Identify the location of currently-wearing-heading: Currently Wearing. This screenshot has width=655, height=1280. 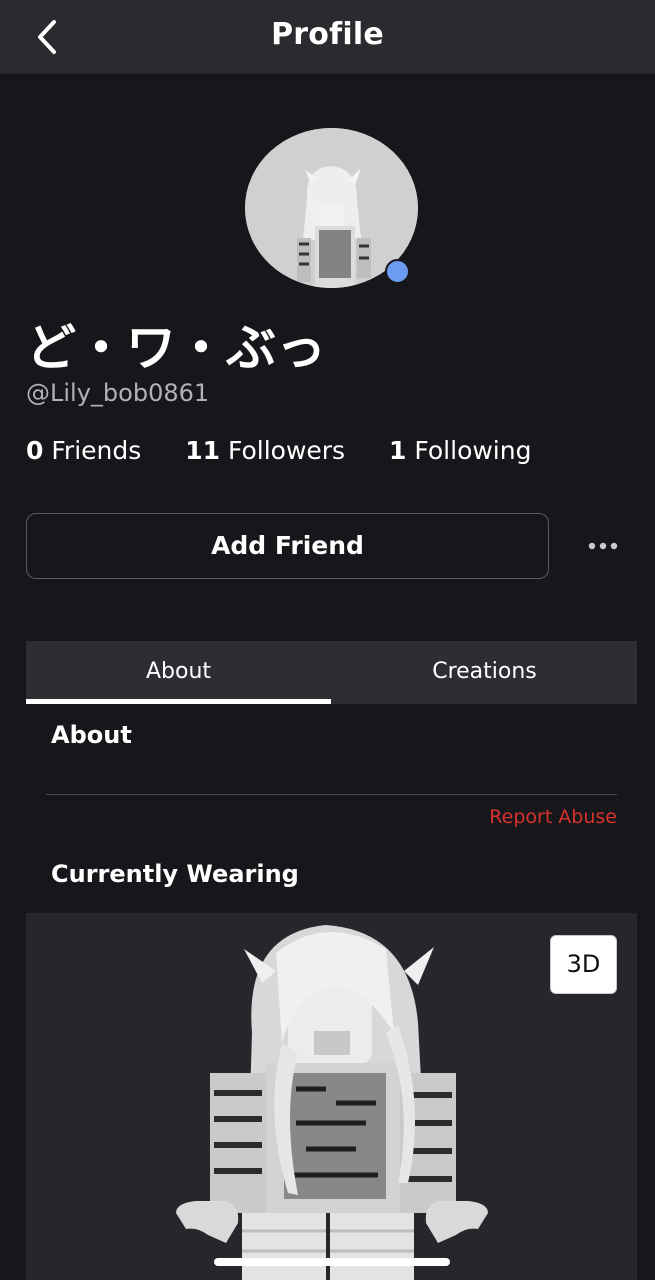
(175, 874).